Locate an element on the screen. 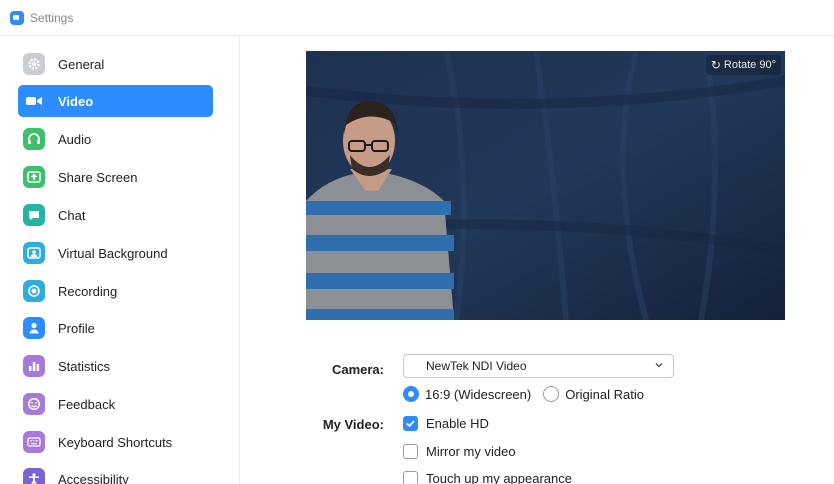 The image size is (834, 484). camera-select-value: NewTek NDI Video is located at coordinates (476, 366).